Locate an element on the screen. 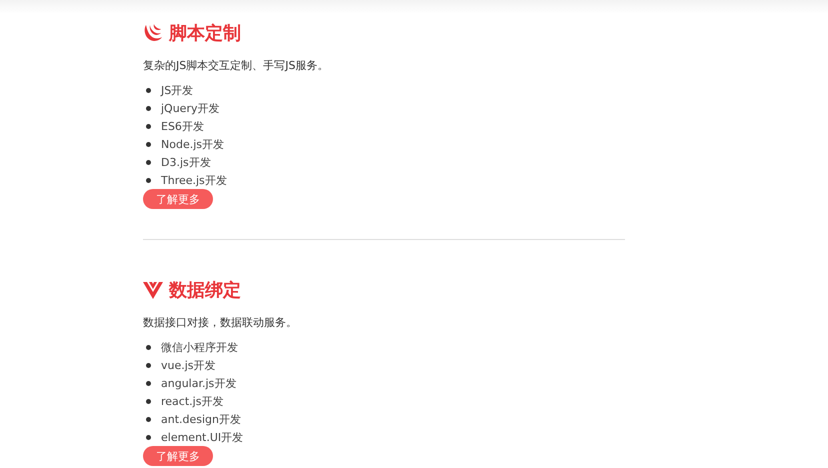 The image size is (828, 468). section-title: 数据绑定 is located at coordinates (205, 290).